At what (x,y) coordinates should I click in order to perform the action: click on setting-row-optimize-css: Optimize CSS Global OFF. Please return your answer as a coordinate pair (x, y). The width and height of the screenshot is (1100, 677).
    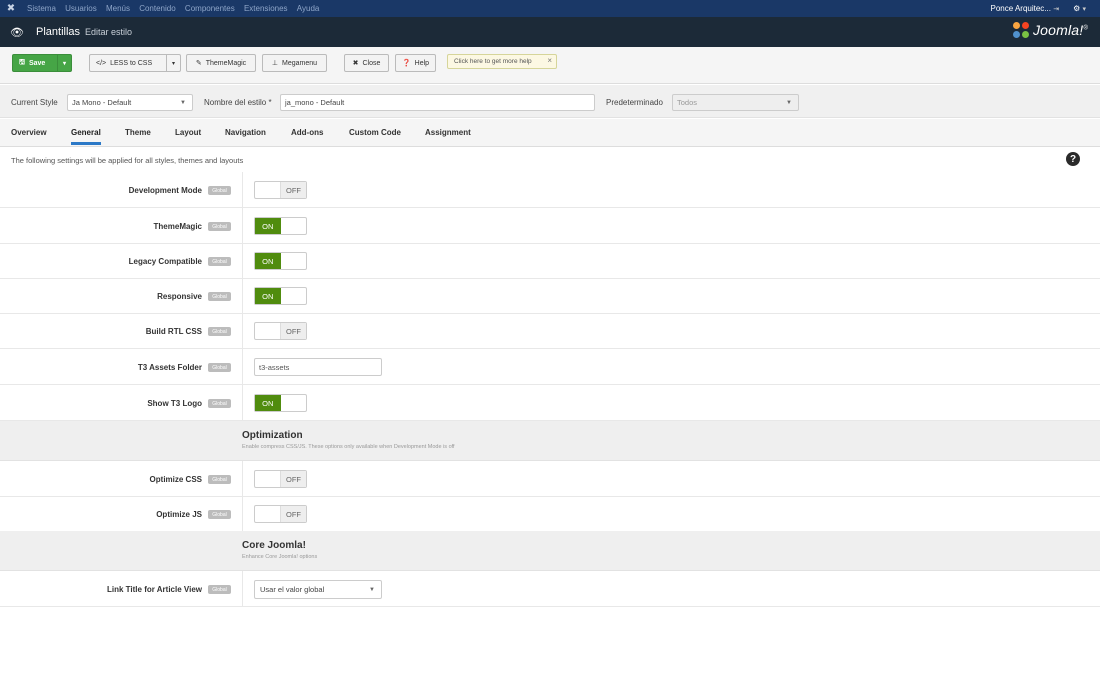
    Looking at the image, I should click on (550, 479).